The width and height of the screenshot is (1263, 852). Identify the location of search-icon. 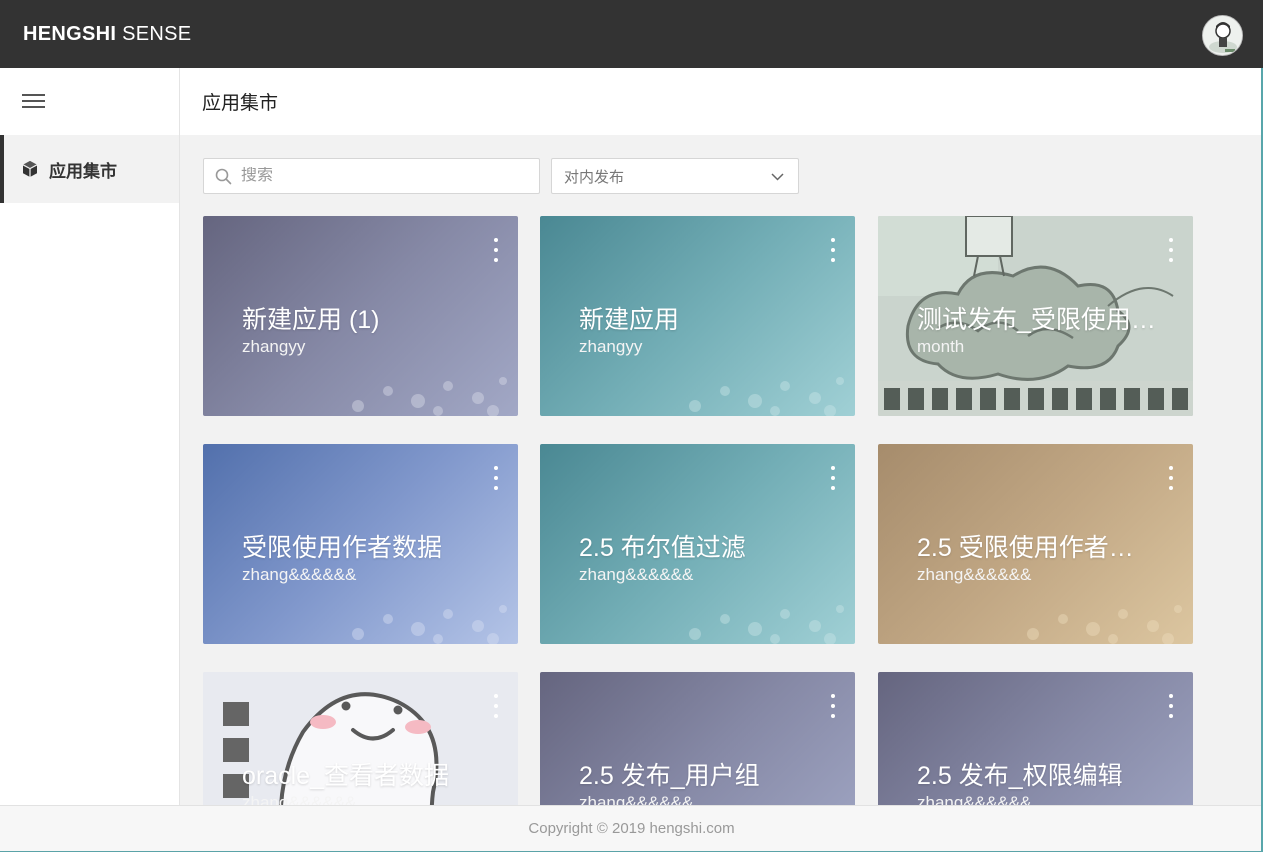
(223, 176).